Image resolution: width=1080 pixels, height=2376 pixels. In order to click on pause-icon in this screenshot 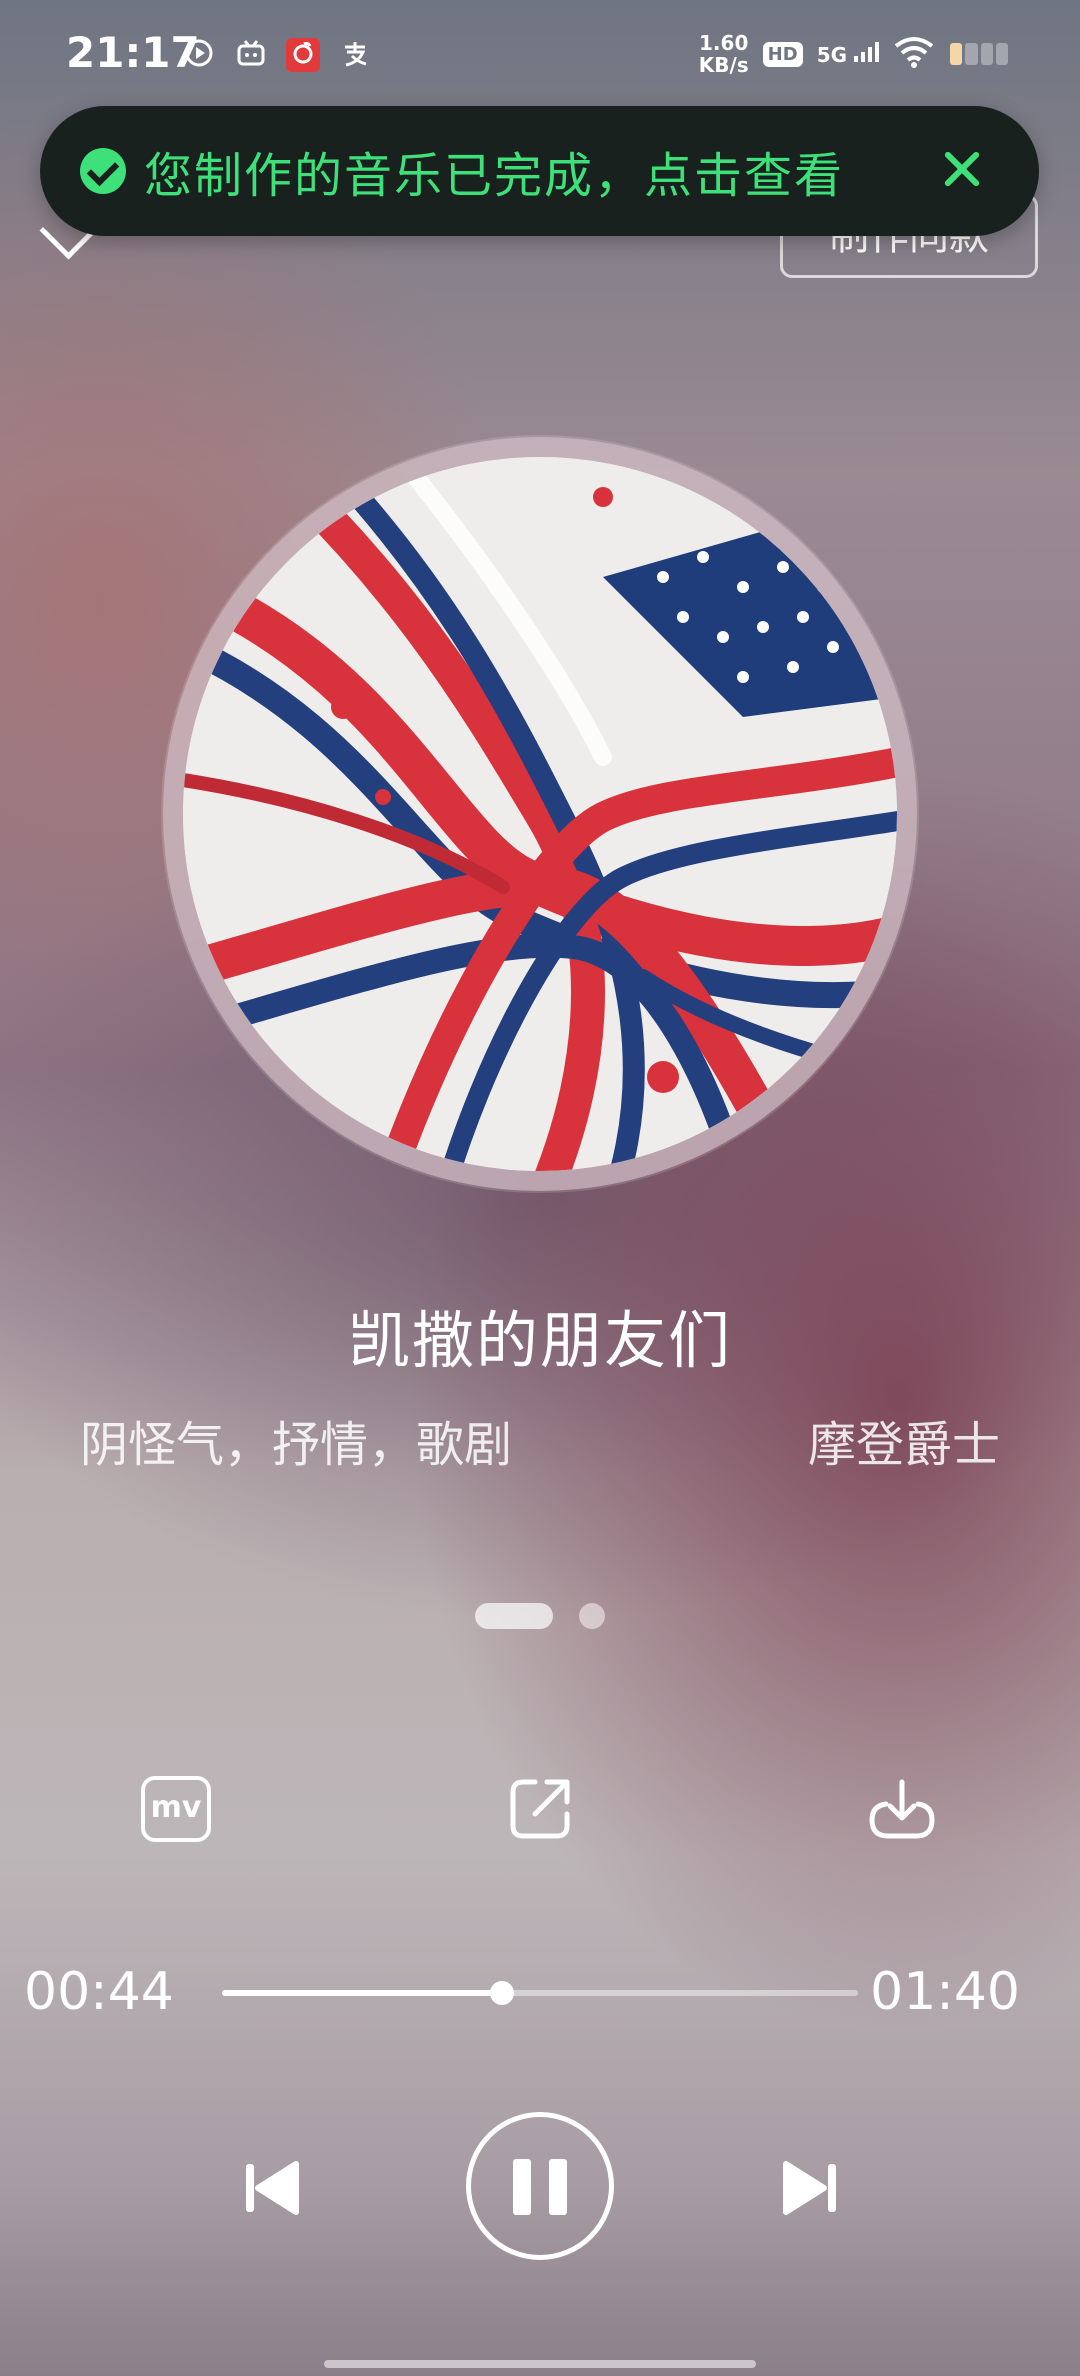, I will do `click(522, 2187)`.